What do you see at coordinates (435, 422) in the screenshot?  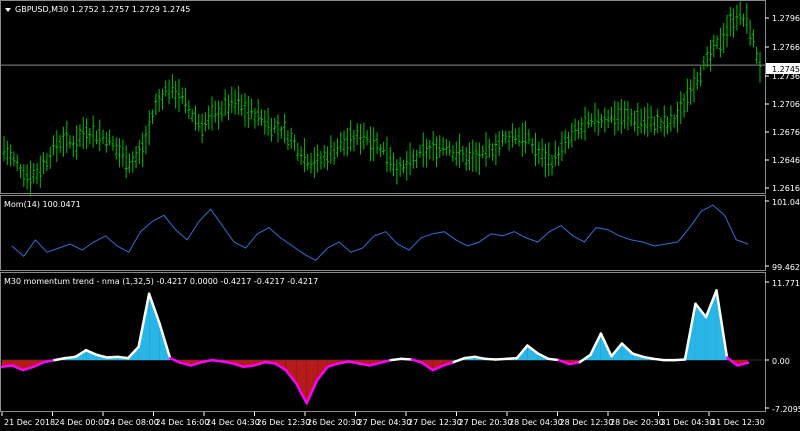 I see `time-label: 27 Dec 12:30` at bounding box center [435, 422].